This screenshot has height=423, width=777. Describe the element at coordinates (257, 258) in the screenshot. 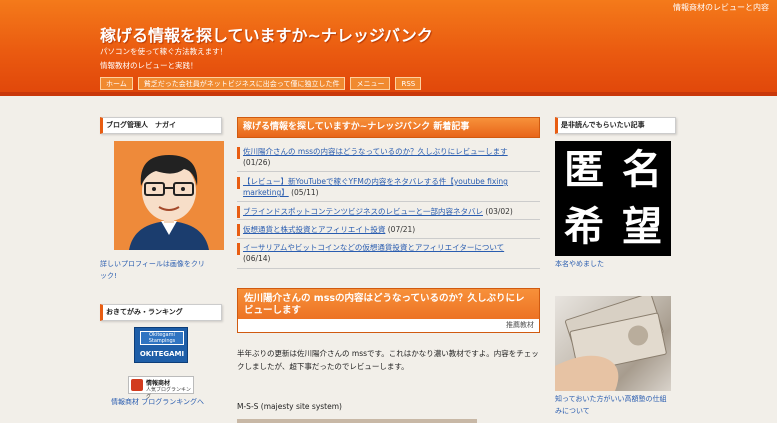

I see `article-date-5: (06/14)` at that location.